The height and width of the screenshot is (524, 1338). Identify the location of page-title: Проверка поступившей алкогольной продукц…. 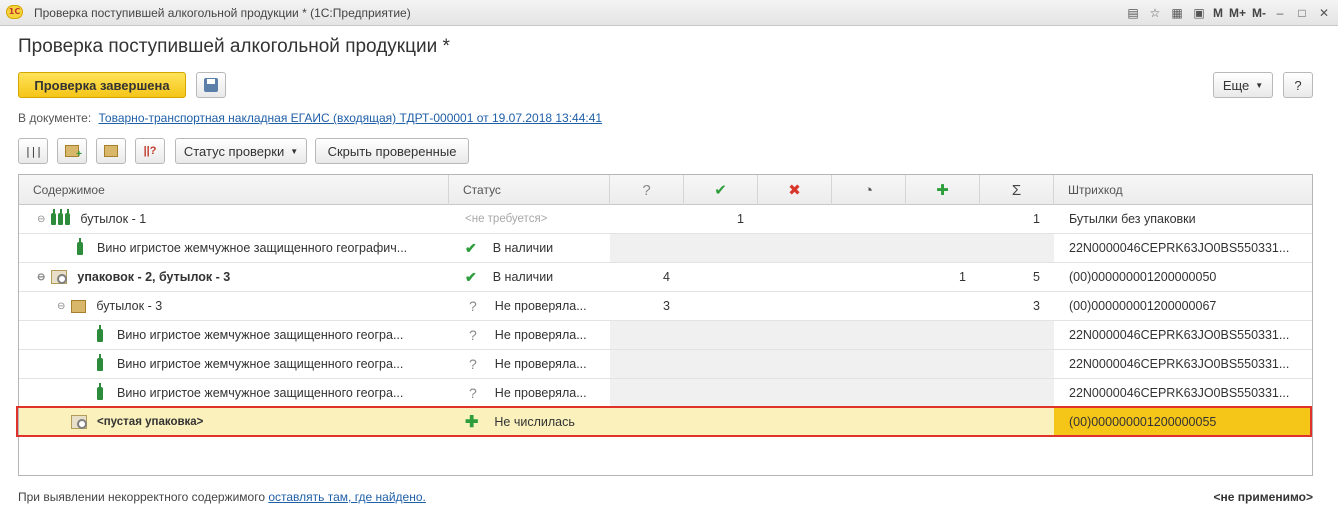
(234, 46).